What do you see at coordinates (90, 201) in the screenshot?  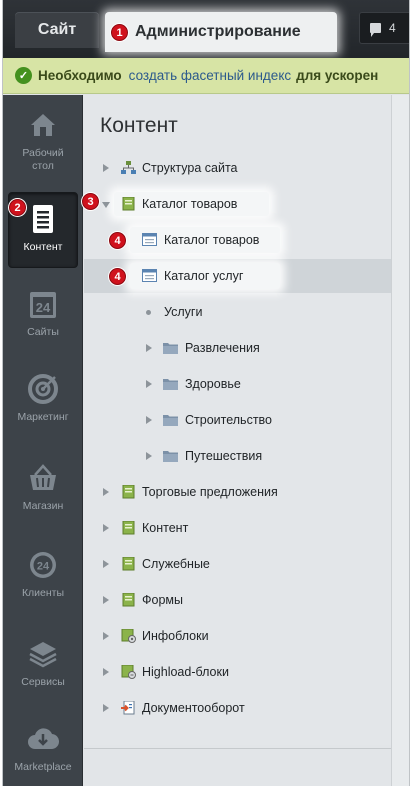 I see `callout-badge: 3` at bounding box center [90, 201].